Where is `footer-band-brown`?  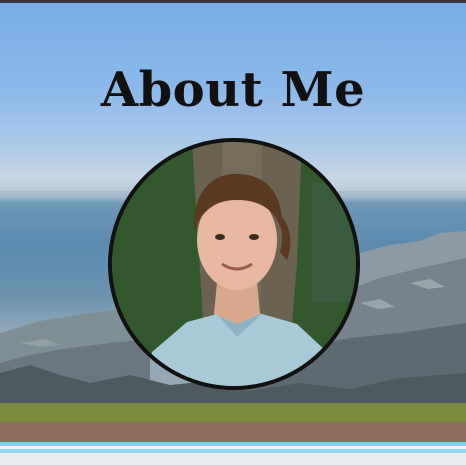
footer-band-brown is located at coordinates (233, 432).